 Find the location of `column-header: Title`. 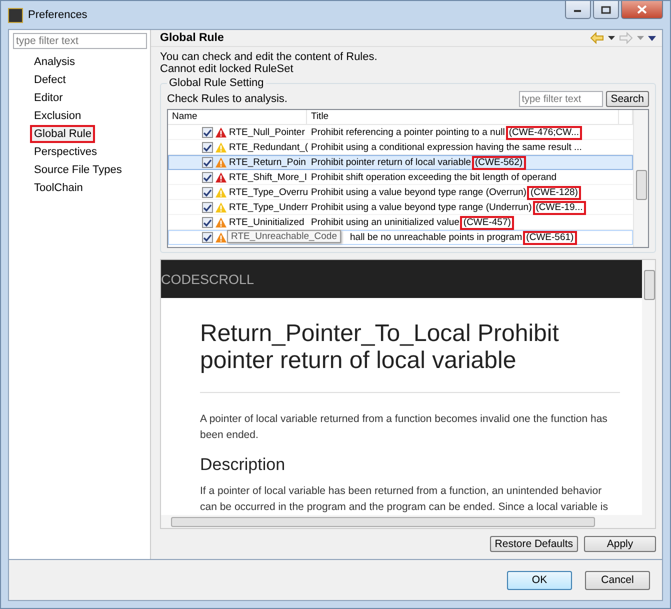

column-header: Title is located at coordinates (463, 117).